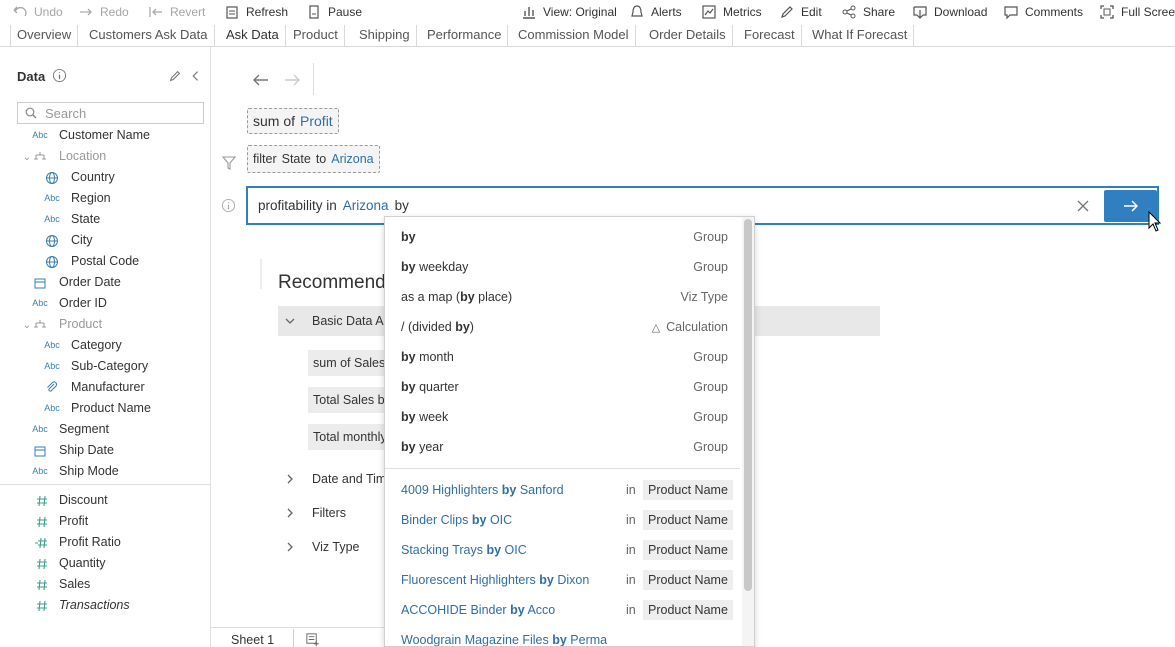 Image resolution: width=1175 pixels, height=647 pixels. I want to click on search-input: Search, so click(110, 113).